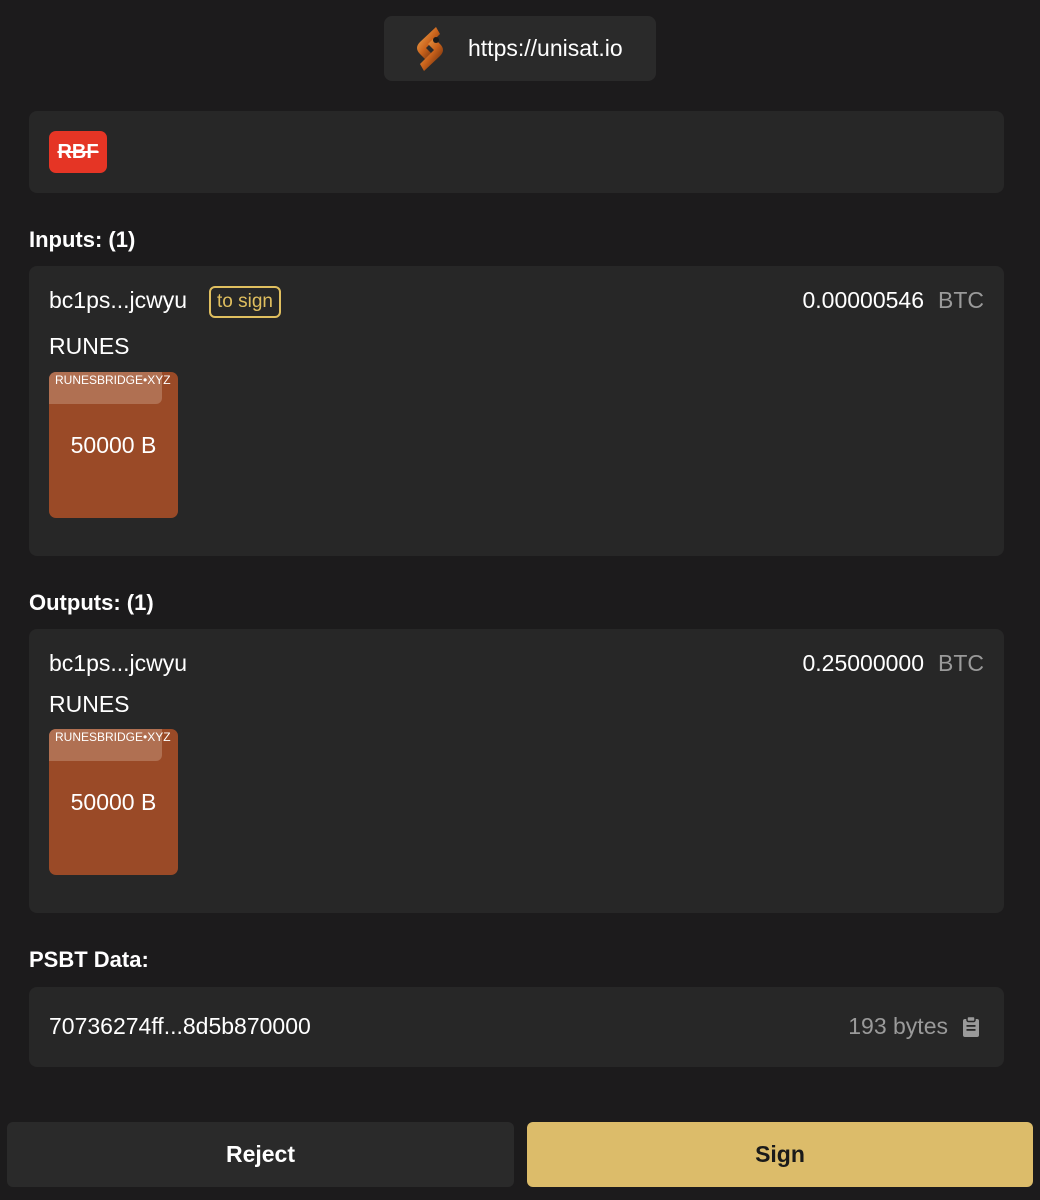  Describe the element at coordinates (516, 1027) in the screenshot. I see `psbt-data-card: 70736274ff...8d5b870000 193 bytes` at that location.